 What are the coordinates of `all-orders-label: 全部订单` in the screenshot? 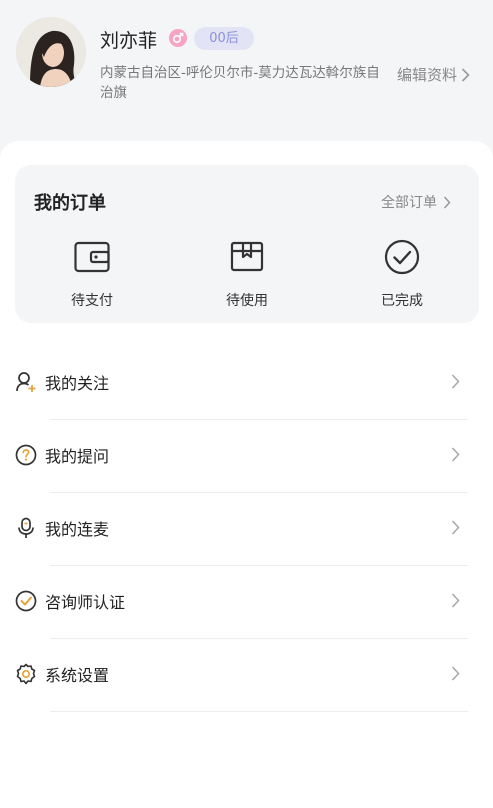 It's located at (409, 203).